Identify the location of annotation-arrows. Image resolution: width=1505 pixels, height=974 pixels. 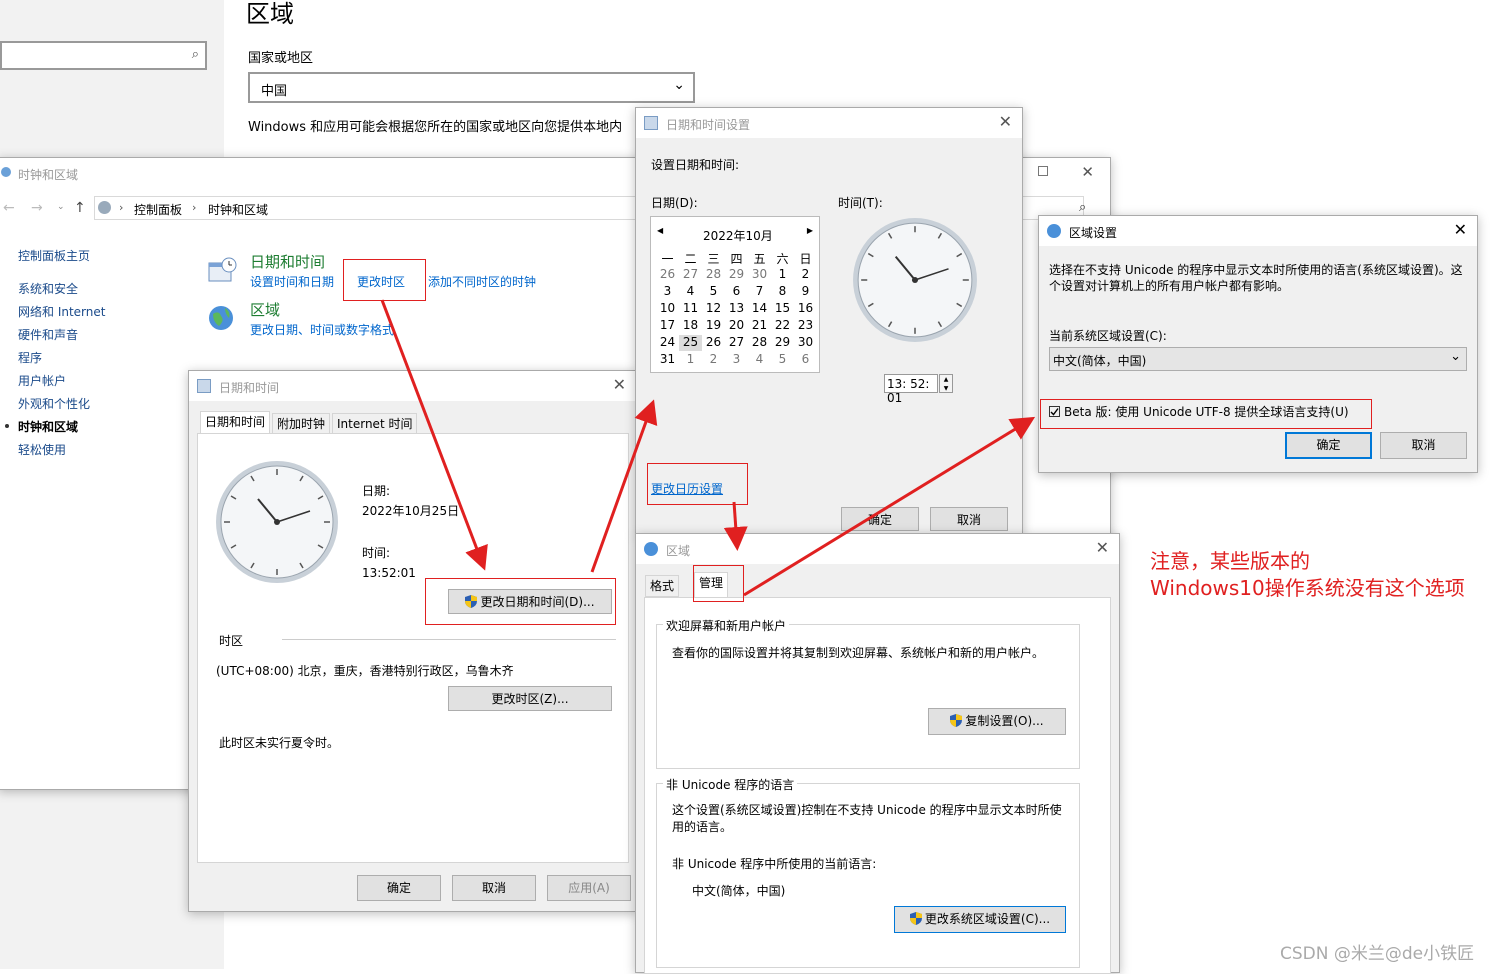
(708, 448).